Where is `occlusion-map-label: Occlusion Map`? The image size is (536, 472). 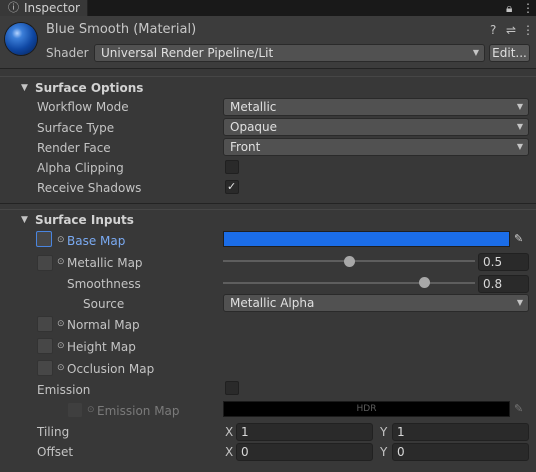 occlusion-map-label: Occlusion Map is located at coordinates (111, 369).